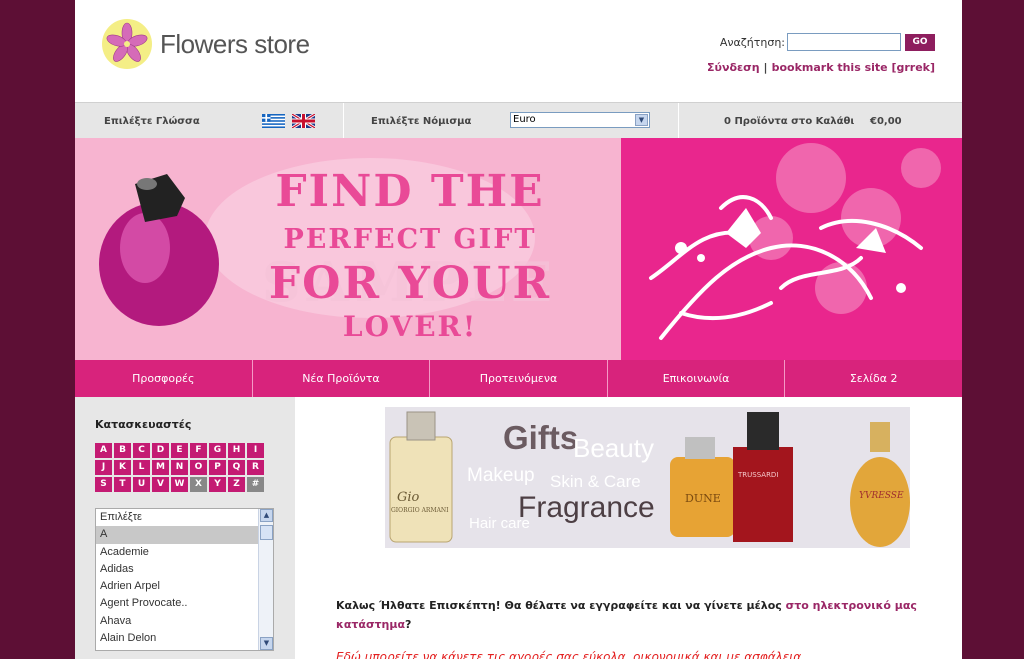 The height and width of the screenshot is (659, 1024). What do you see at coordinates (789, 121) in the screenshot?
I see `cart-label: 0 Προϊόντα στο Καλάθι` at bounding box center [789, 121].